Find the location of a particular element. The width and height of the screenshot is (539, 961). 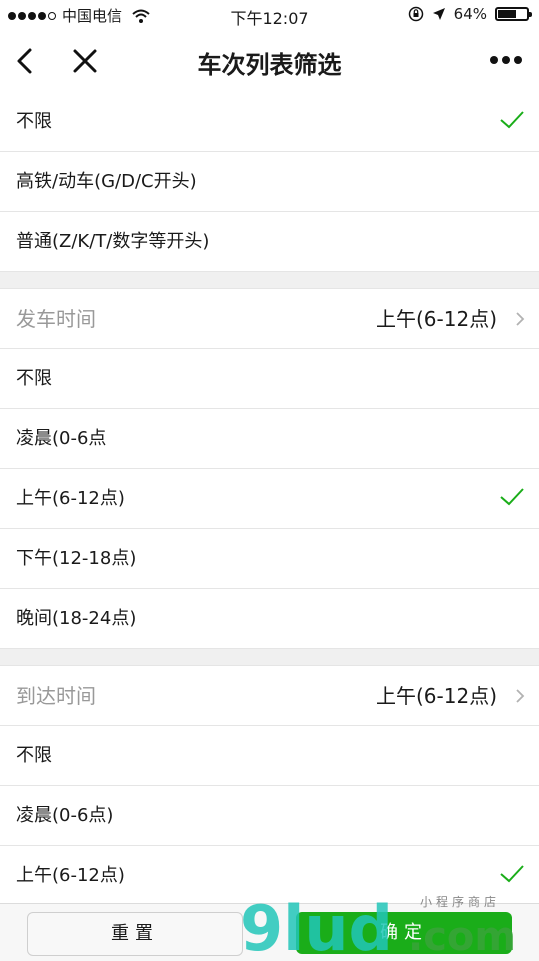

location-arrow-icon is located at coordinates (438, 14).